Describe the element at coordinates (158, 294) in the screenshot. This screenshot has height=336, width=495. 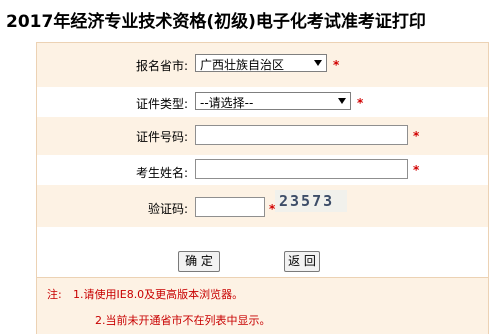
I see `note-line-1: 1.请使用IE8.0及更高版本浏览器。` at that location.